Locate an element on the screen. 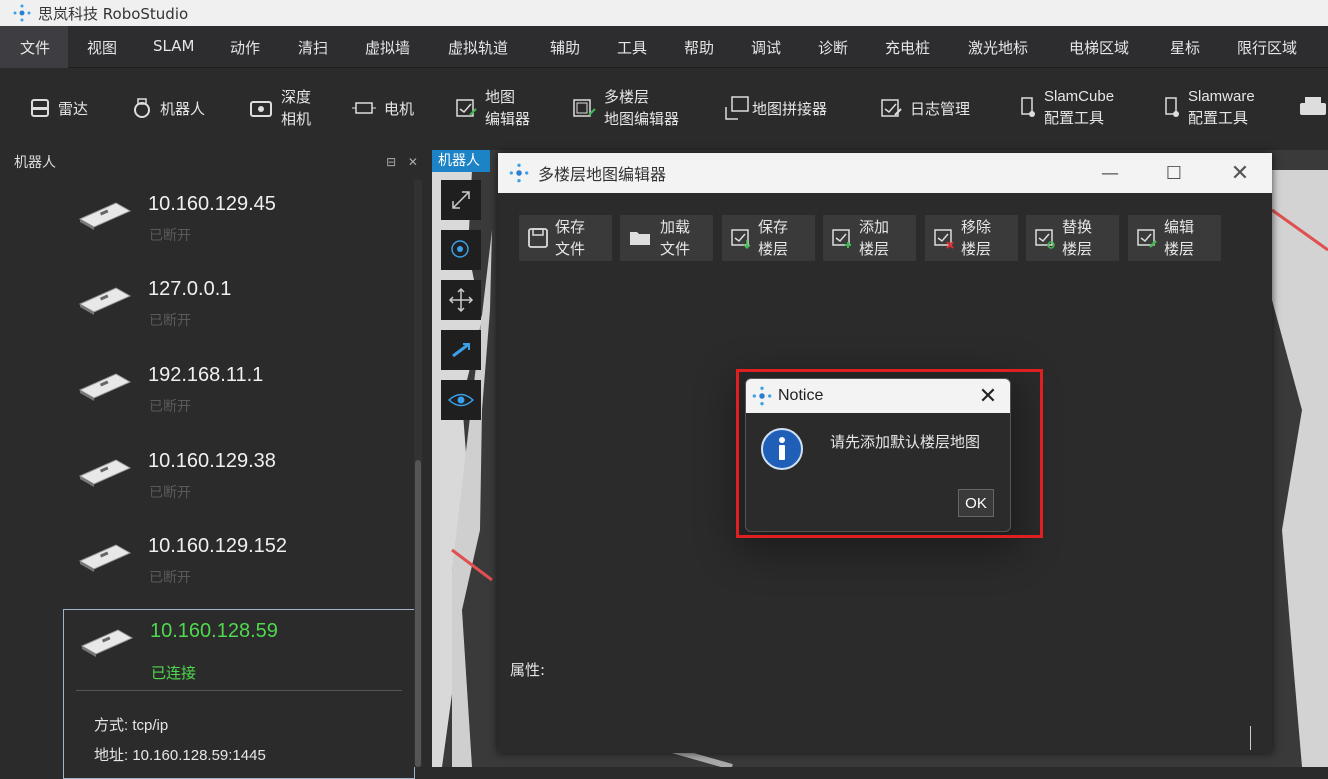 The height and width of the screenshot is (779, 1328). menu-clean: 清扫 is located at coordinates (313, 47).